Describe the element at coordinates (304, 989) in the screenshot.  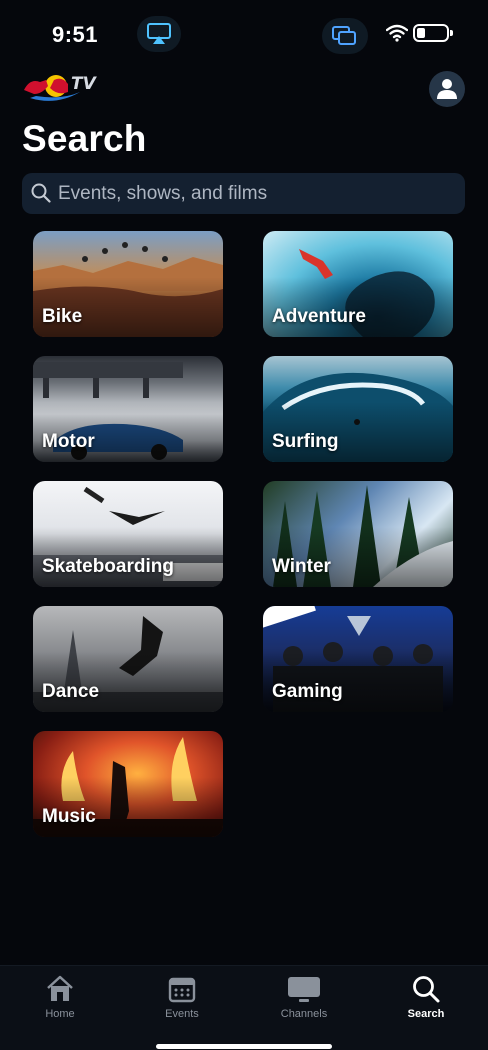
I see `tv-icon` at that location.